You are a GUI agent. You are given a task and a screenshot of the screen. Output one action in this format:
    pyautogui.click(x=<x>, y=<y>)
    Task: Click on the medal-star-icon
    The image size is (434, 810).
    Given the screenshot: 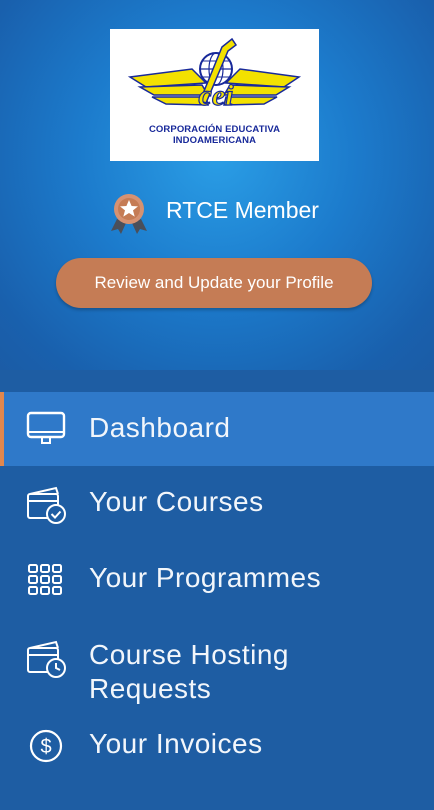 What is the action you would take?
    pyautogui.click(x=129, y=214)
    